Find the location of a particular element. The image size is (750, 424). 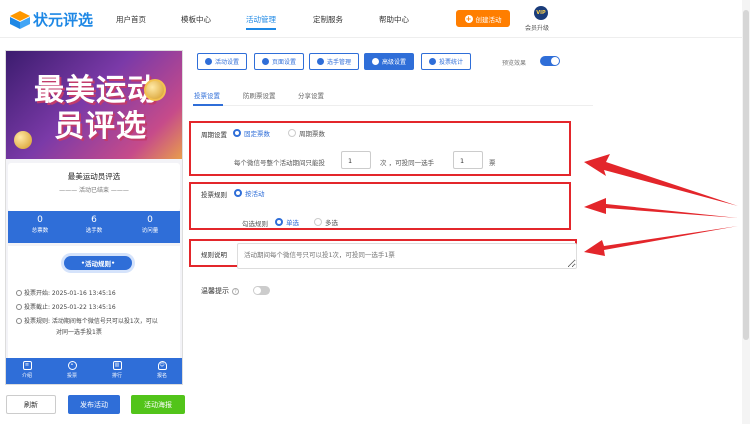

medal-icon is located at coordinates (155, 90).